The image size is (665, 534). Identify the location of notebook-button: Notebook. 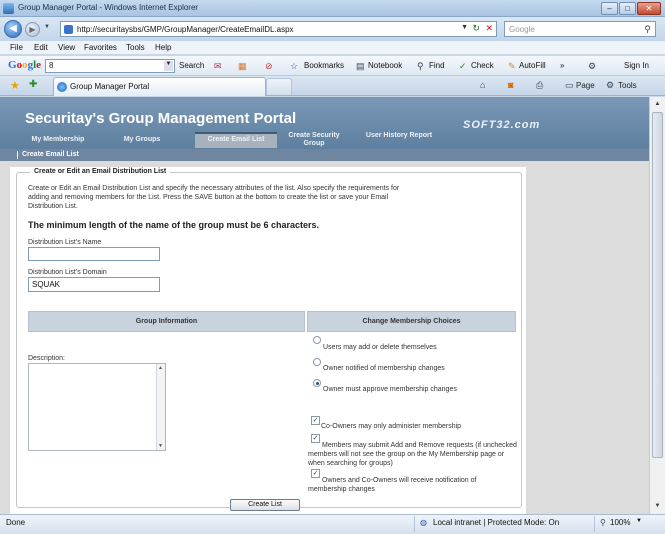
(385, 65).